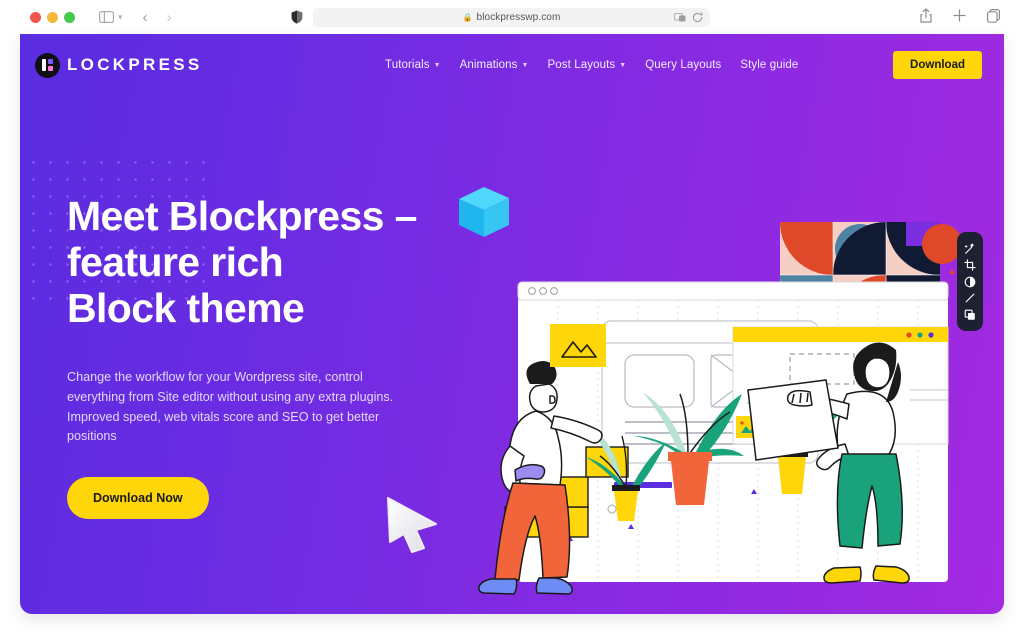 This screenshot has width=1024, height=641. I want to click on window-traffic-lights, so click(52, 17).